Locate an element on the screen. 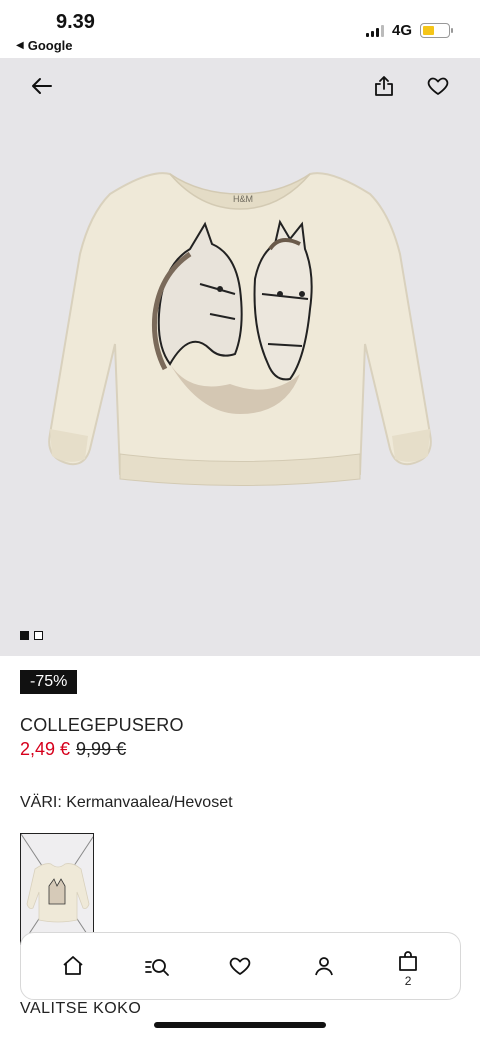 The height and width of the screenshot is (1039, 480). search-icon is located at coordinates (156, 967).